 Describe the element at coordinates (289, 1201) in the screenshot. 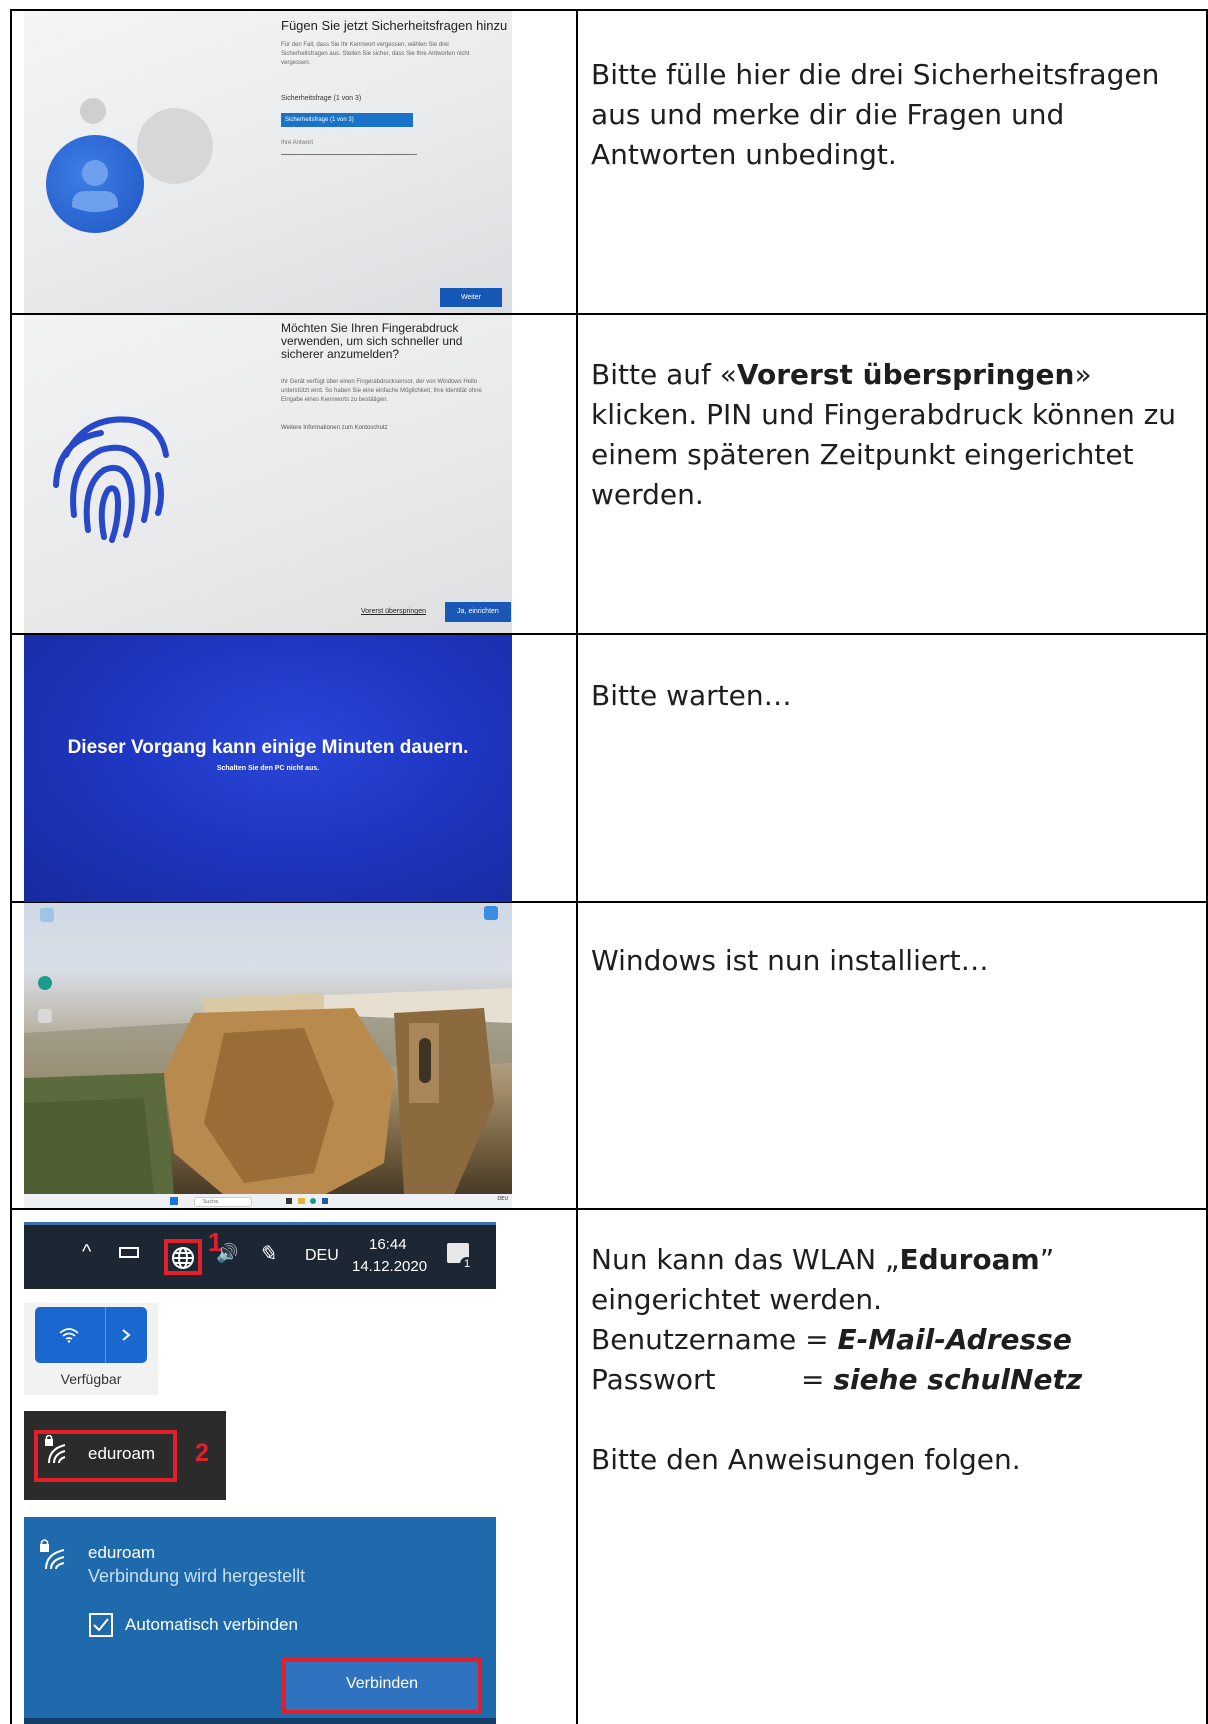

I see `taskview-icon` at that location.